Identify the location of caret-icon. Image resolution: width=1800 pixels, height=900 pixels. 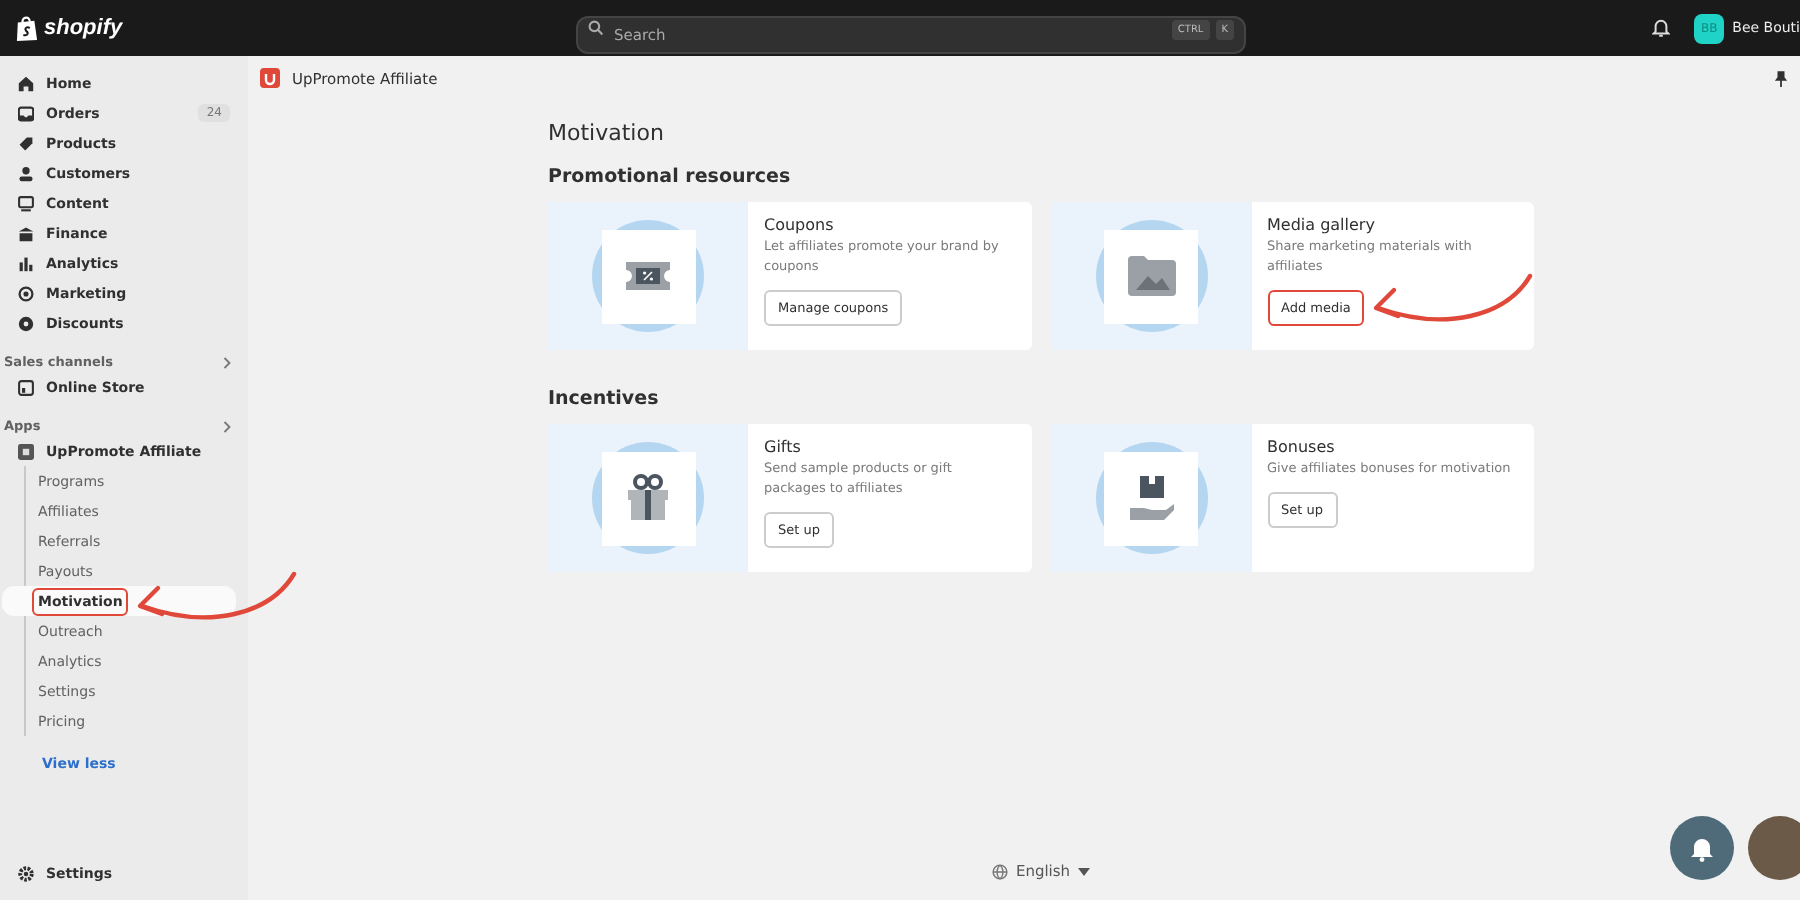
(1084, 871).